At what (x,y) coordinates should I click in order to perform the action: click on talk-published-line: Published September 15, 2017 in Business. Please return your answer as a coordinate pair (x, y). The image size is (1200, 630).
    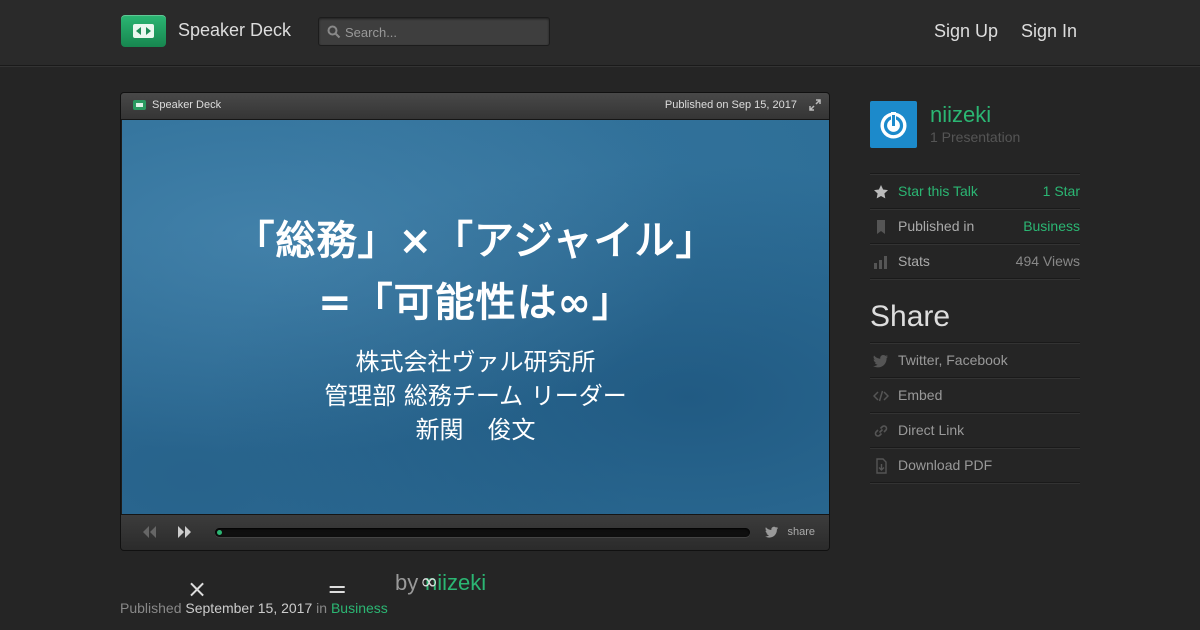
    Looking at the image, I should click on (254, 608).